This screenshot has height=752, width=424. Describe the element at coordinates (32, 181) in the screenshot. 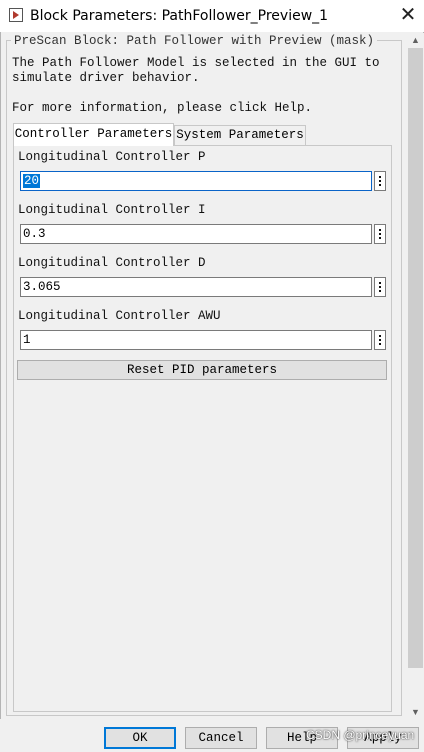

I see `param-value-p: 20` at that location.